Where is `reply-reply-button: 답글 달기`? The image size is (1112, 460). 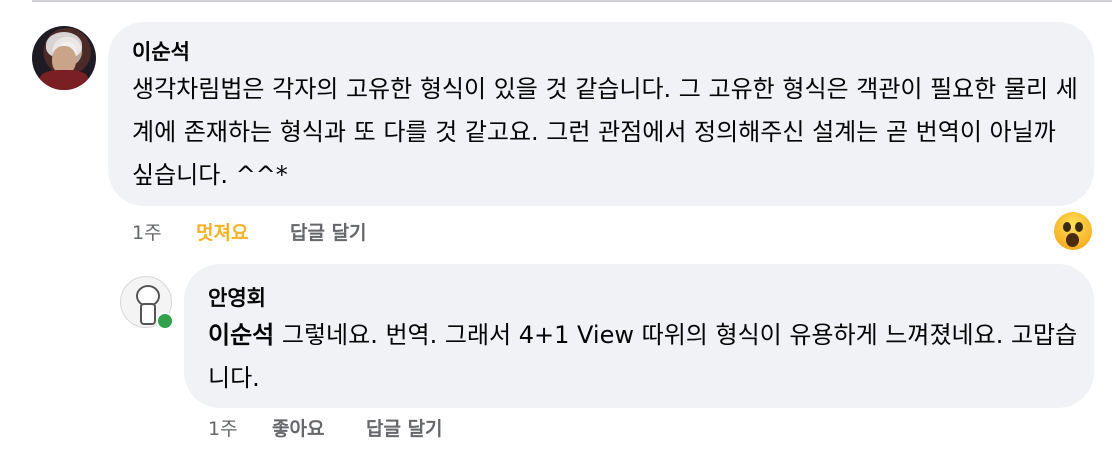
reply-reply-button: 답글 달기 is located at coordinates (404, 427).